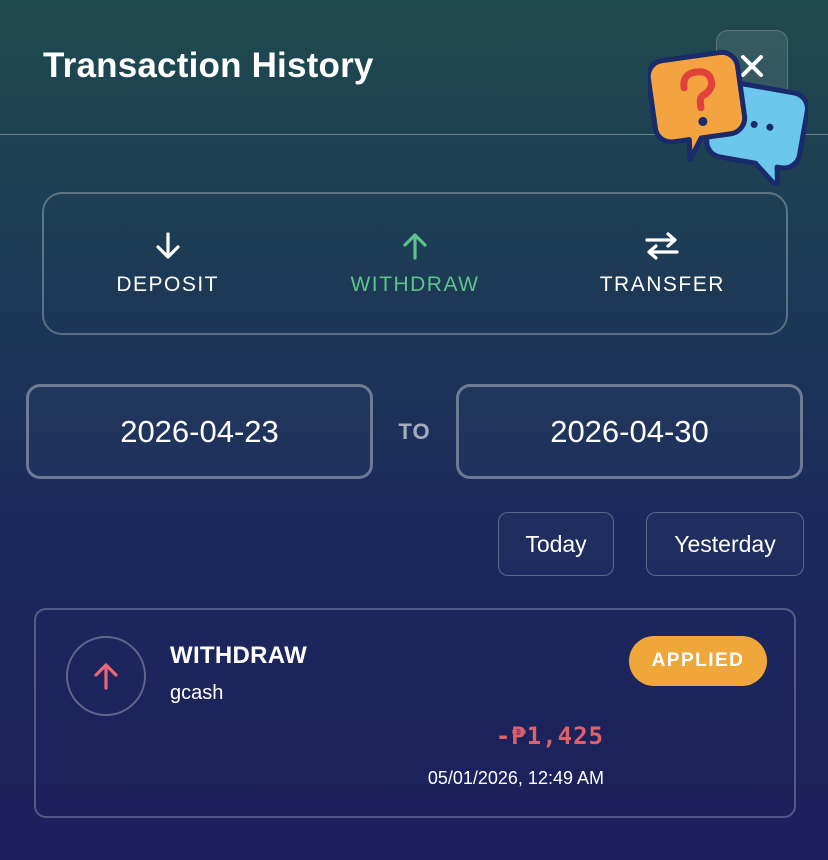 The image size is (828, 860). I want to click on transaction-type-badge, so click(106, 676).